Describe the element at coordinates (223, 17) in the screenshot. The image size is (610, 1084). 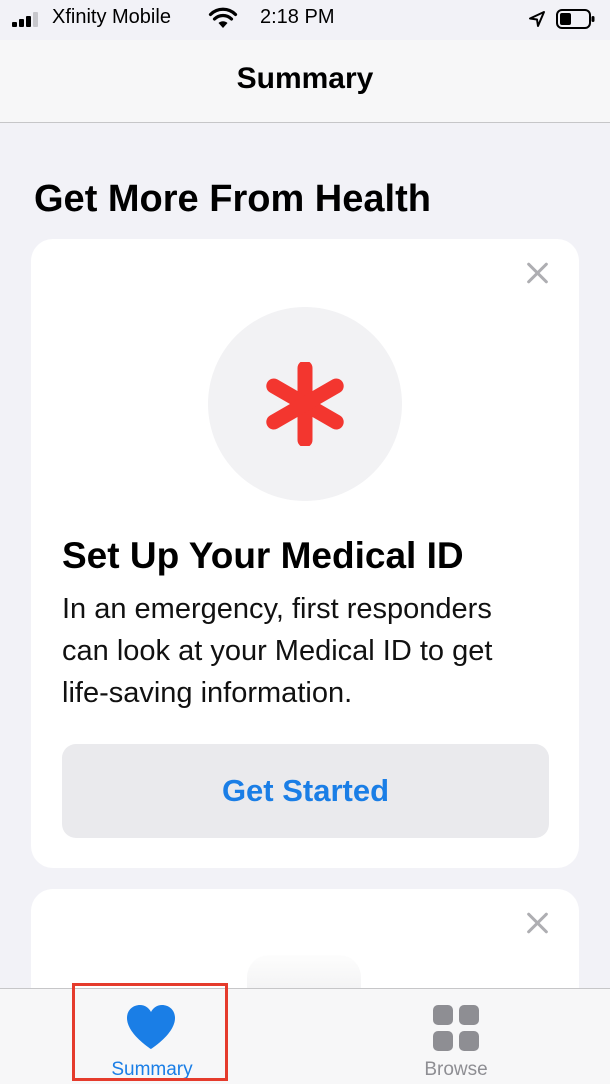
I see `wifi-icon` at that location.